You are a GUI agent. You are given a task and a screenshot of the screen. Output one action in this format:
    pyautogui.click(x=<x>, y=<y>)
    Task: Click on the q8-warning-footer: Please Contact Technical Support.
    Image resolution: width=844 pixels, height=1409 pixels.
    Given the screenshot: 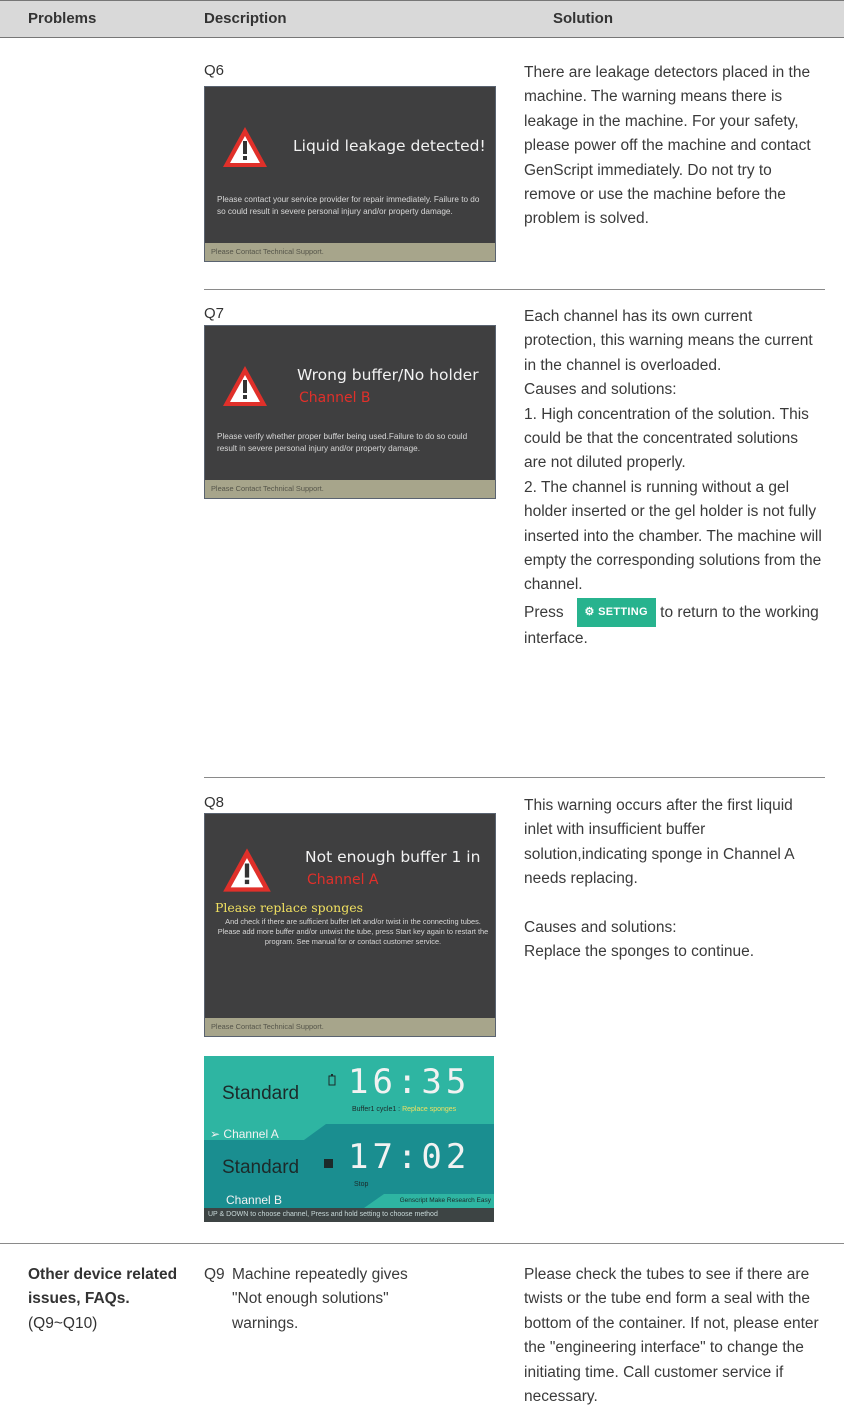 What is the action you would take?
    pyautogui.click(x=350, y=1027)
    